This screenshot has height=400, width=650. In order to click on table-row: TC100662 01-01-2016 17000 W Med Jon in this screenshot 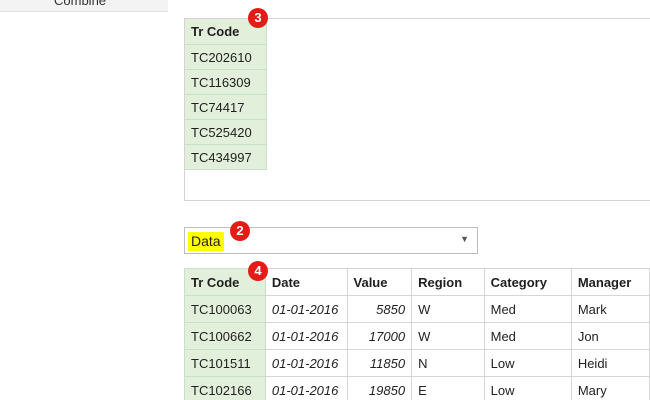, I will do `click(417, 336)`.